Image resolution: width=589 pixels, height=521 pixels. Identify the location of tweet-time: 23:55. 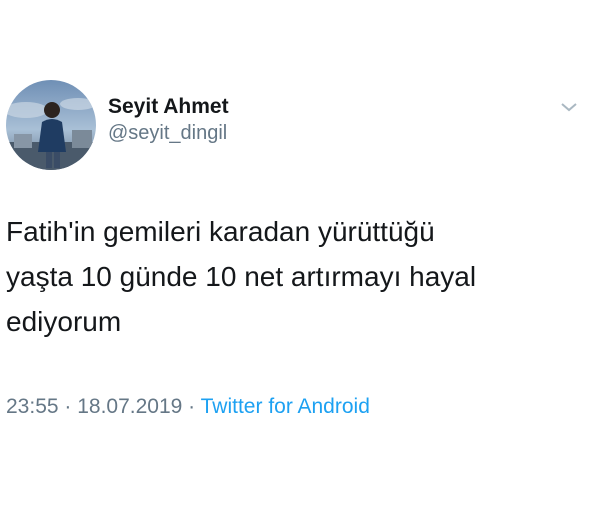
(32, 406).